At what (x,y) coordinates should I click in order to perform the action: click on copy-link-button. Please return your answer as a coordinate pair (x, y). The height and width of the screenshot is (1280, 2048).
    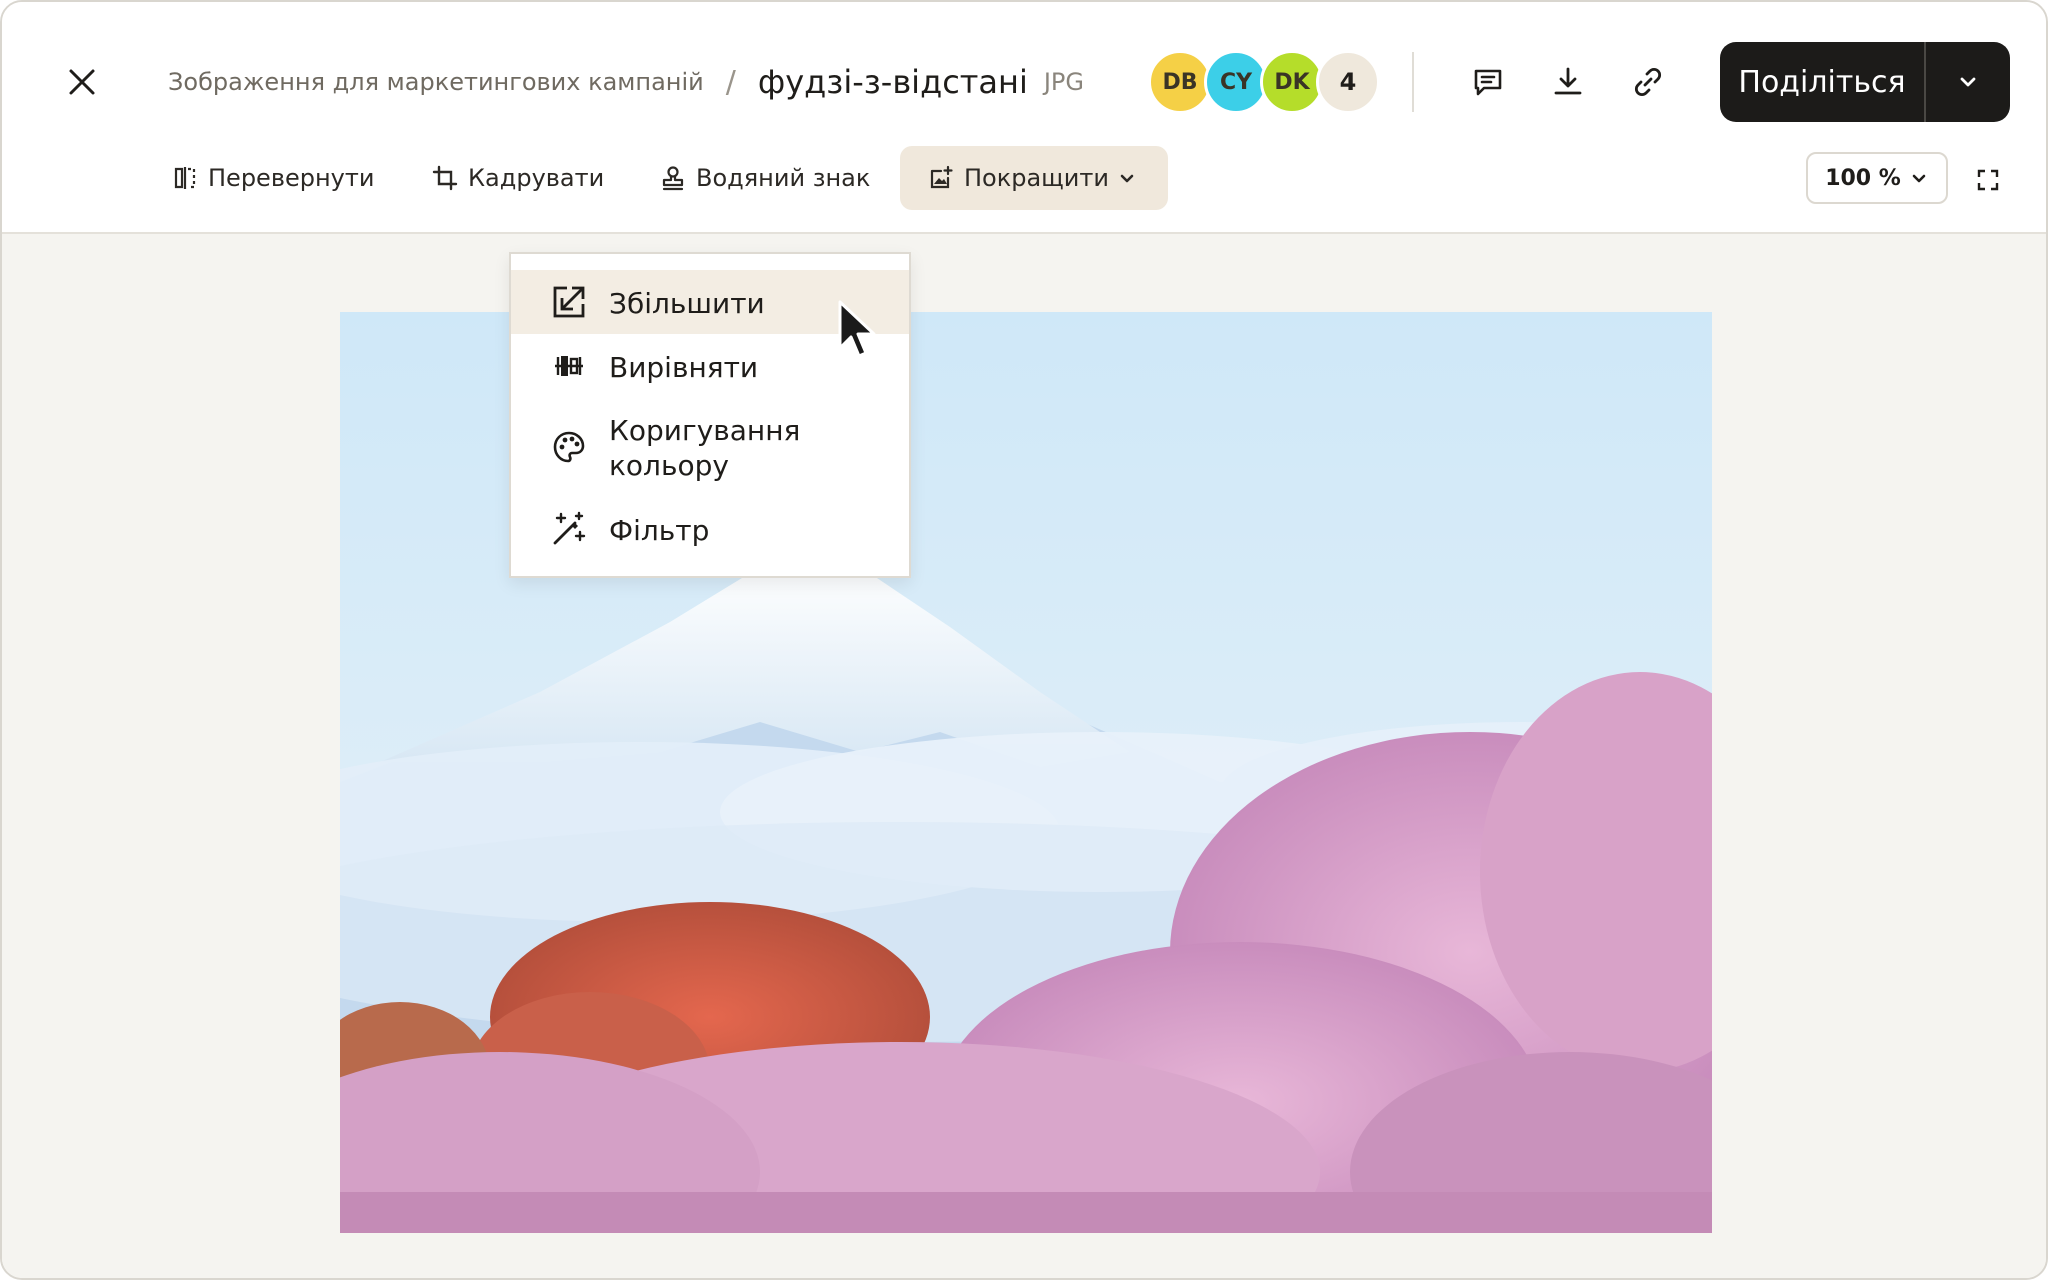
    Looking at the image, I should click on (1648, 82).